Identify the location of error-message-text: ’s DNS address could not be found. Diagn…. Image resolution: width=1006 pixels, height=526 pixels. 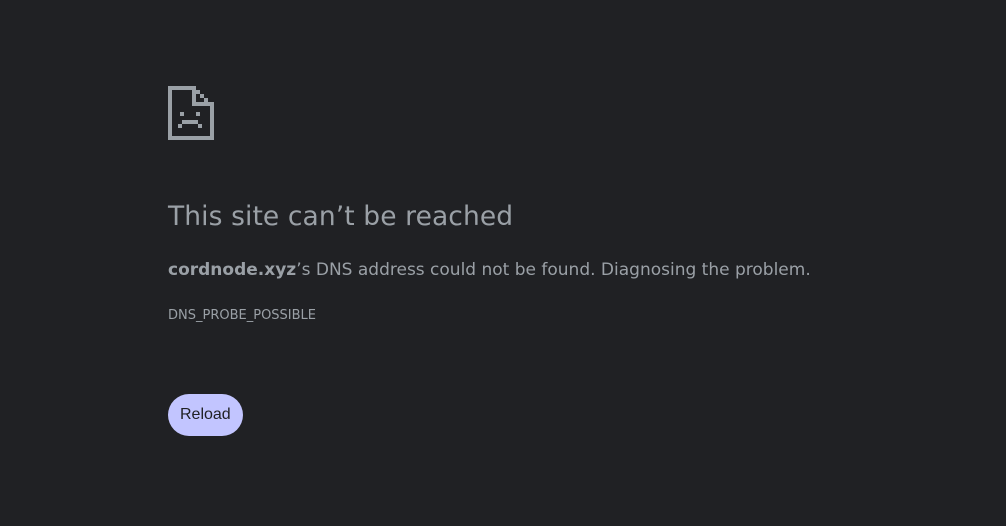
(553, 270).